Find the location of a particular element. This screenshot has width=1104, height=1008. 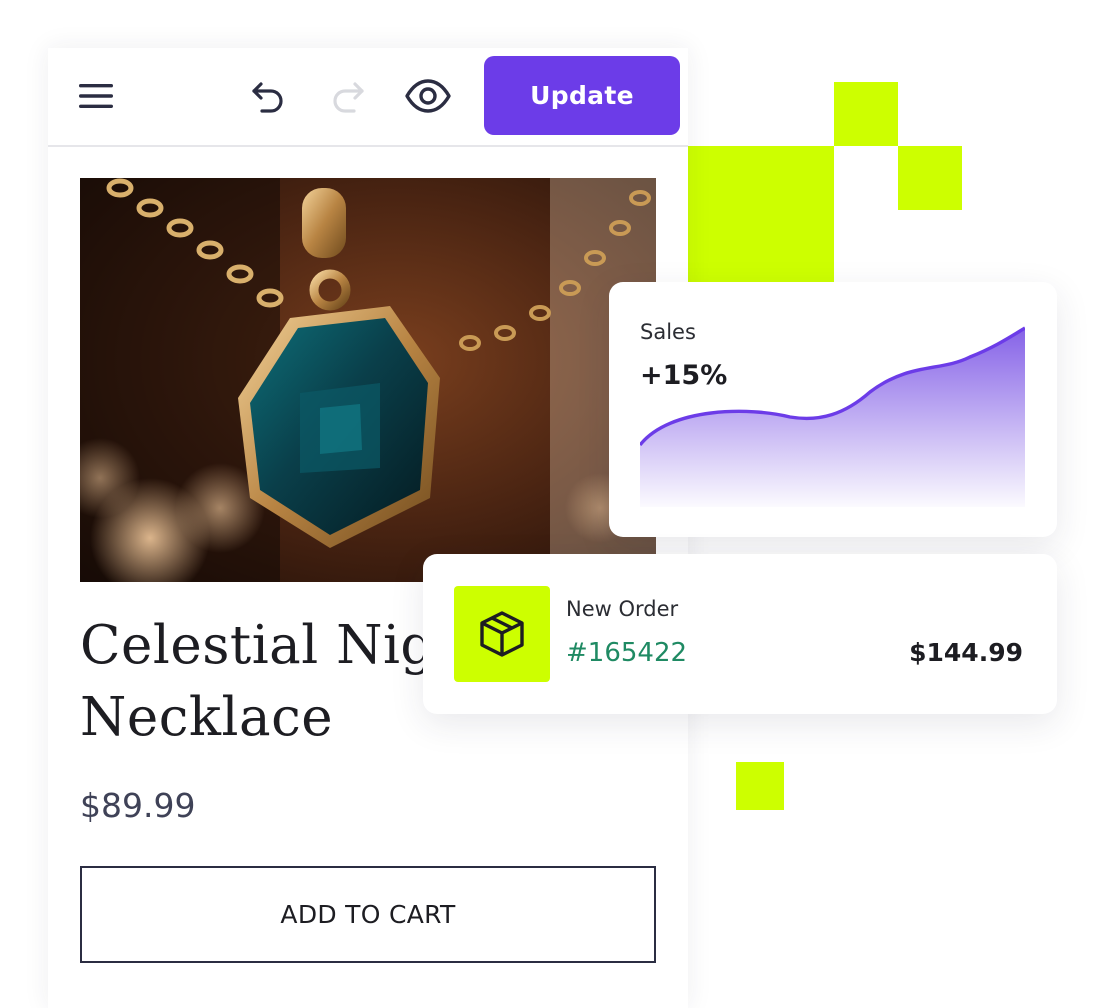

sales-area-chart is located at coordinates (832, 416).